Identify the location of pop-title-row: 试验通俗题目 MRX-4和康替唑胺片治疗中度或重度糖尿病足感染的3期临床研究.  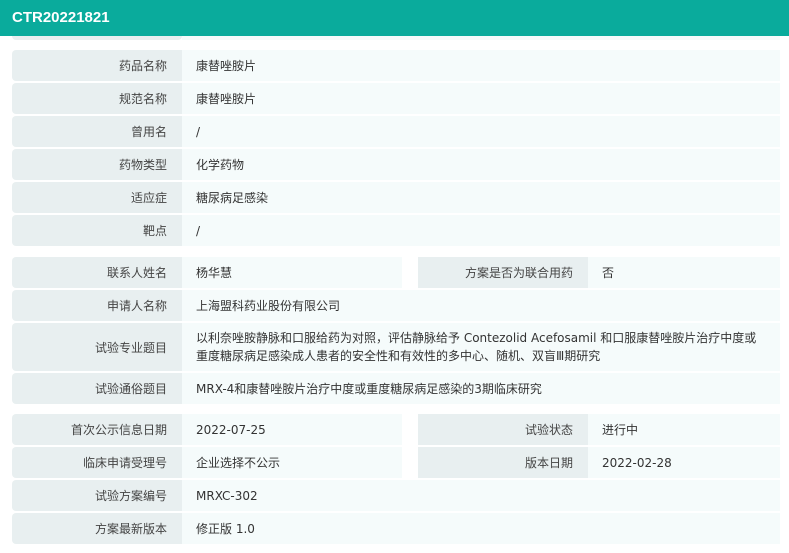
(396, 388).